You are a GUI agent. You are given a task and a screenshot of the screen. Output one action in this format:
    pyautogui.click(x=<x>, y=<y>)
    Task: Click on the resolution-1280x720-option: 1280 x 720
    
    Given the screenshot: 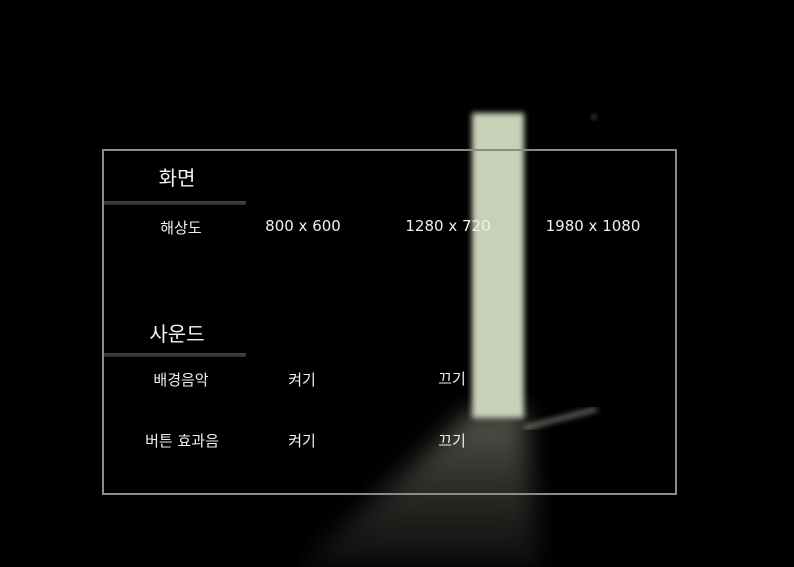 What is the action you would take?
    pyautogui.click(x=448, y=226)
    